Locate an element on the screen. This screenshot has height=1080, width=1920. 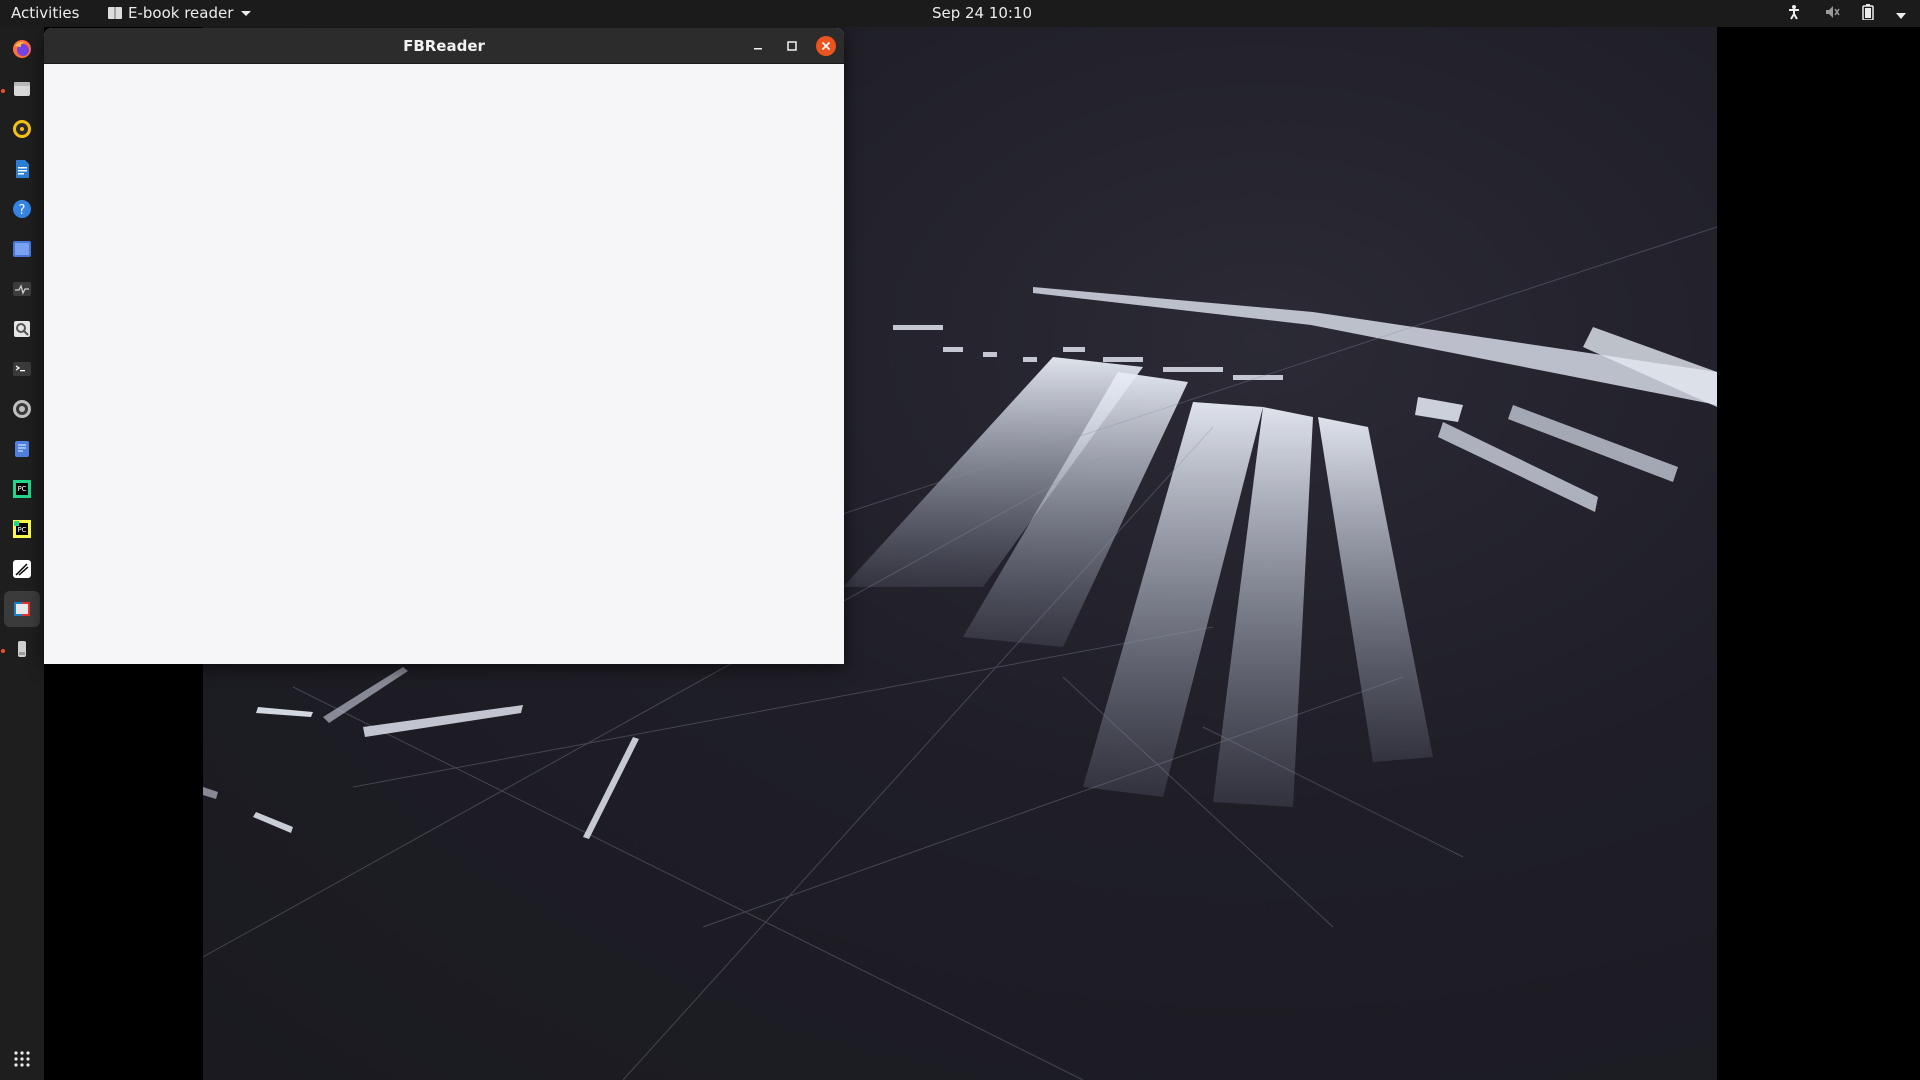
top-bar: Activities E-book reader Sep 24 10:10 is located at coordinates (960, 13).